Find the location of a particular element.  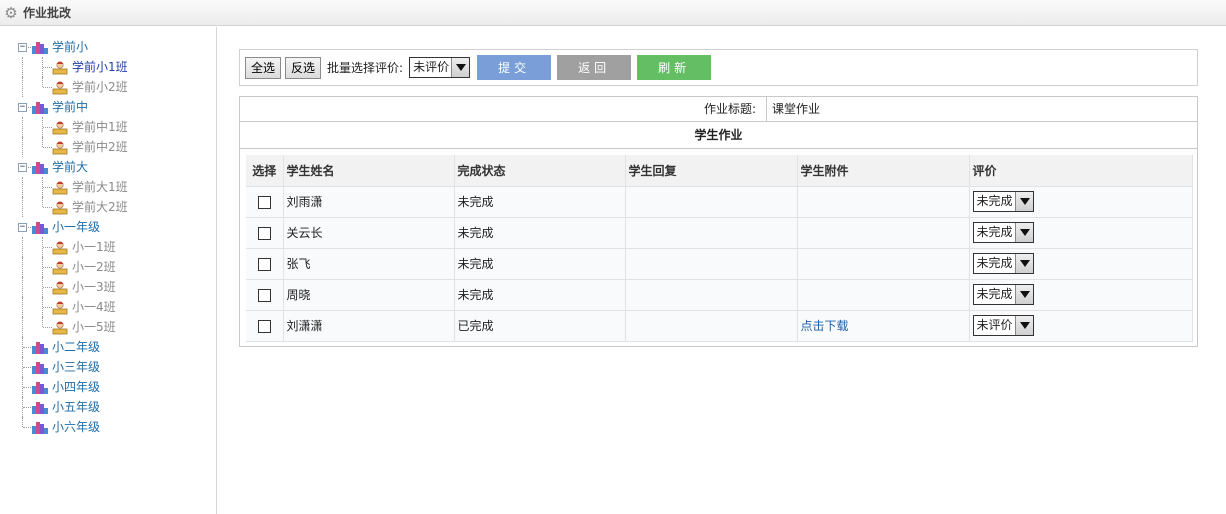

page-header: ⚙ 作业批改 is located at coordinates (613, 13).